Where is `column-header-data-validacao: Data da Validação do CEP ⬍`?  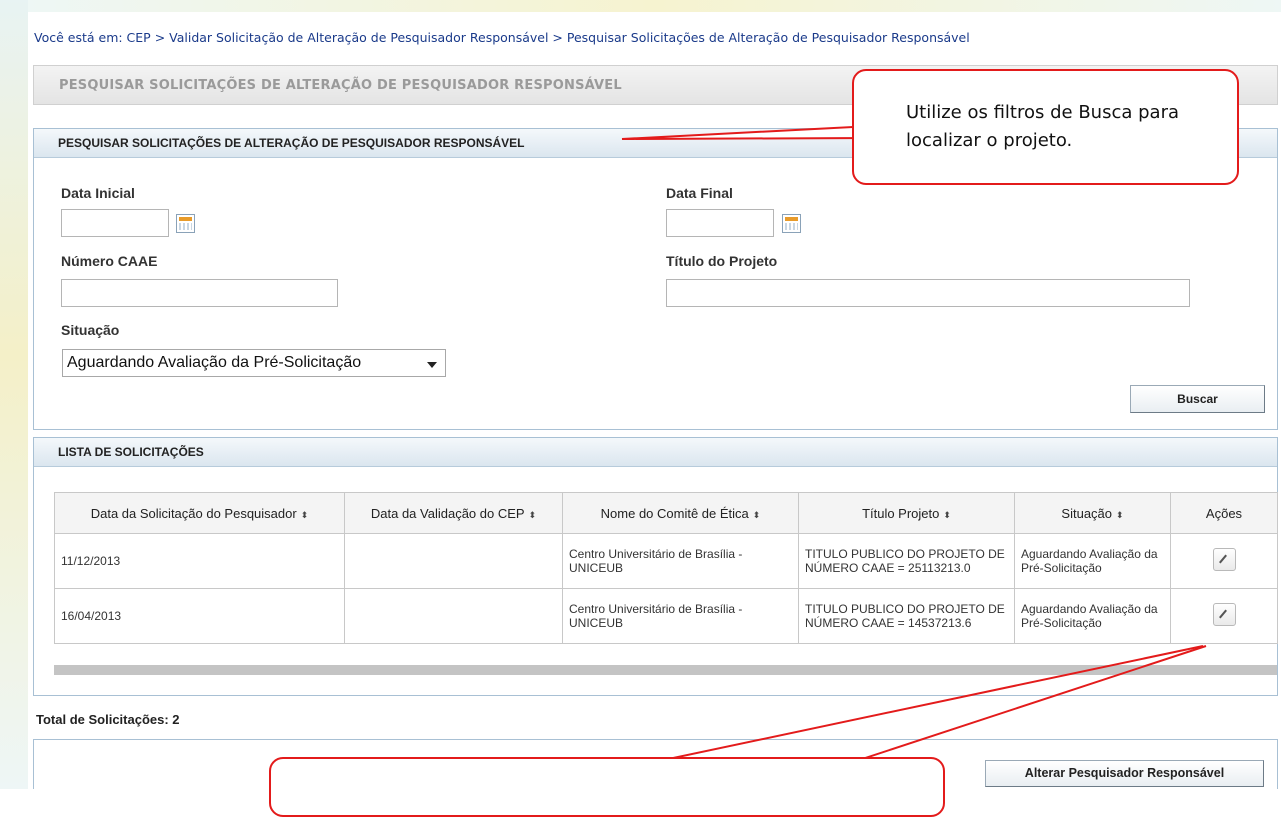
column-header-data-validacao: Data da Validação do CEP ⬍ is located at coordinates (453, 513).